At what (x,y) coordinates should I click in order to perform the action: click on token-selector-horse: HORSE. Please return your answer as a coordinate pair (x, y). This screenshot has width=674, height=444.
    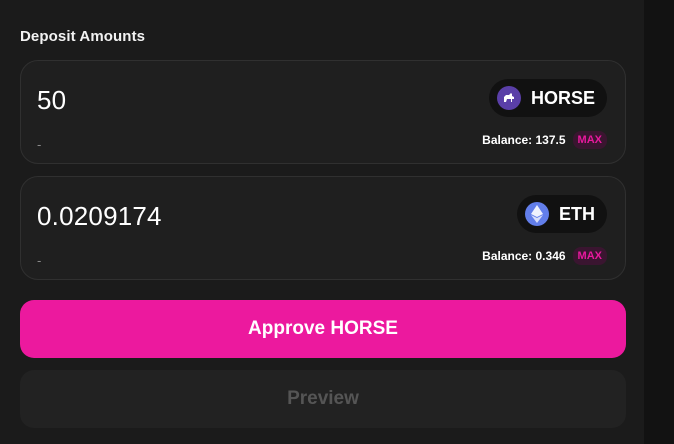
    Looking at the image, I should click on (547, 98).